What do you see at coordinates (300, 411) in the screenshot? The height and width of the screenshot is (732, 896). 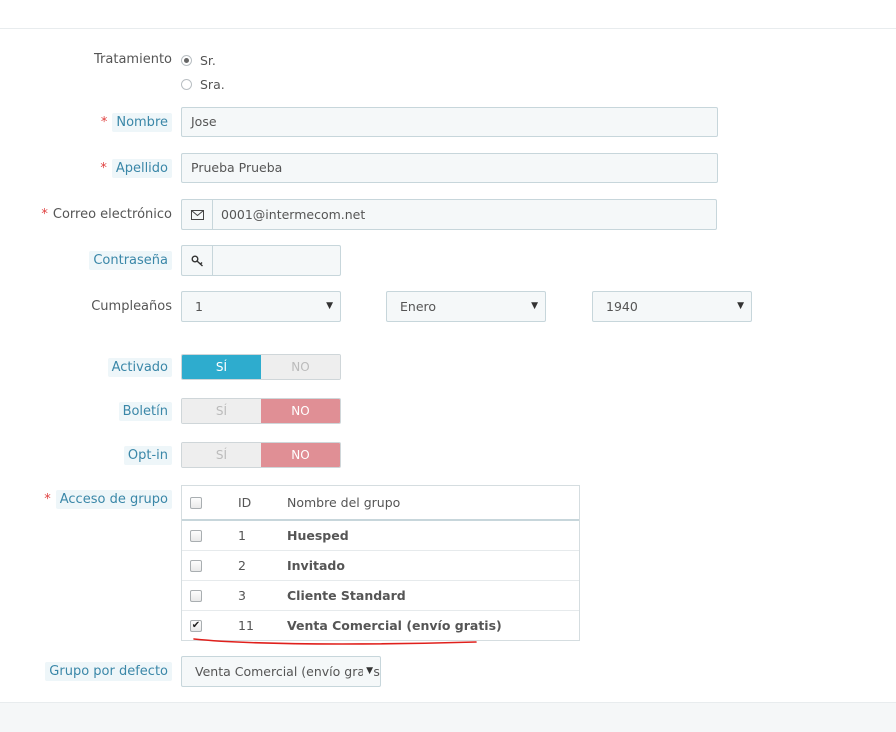 I see `newsletter-no-option: NO` at bounding box center [300, 411].